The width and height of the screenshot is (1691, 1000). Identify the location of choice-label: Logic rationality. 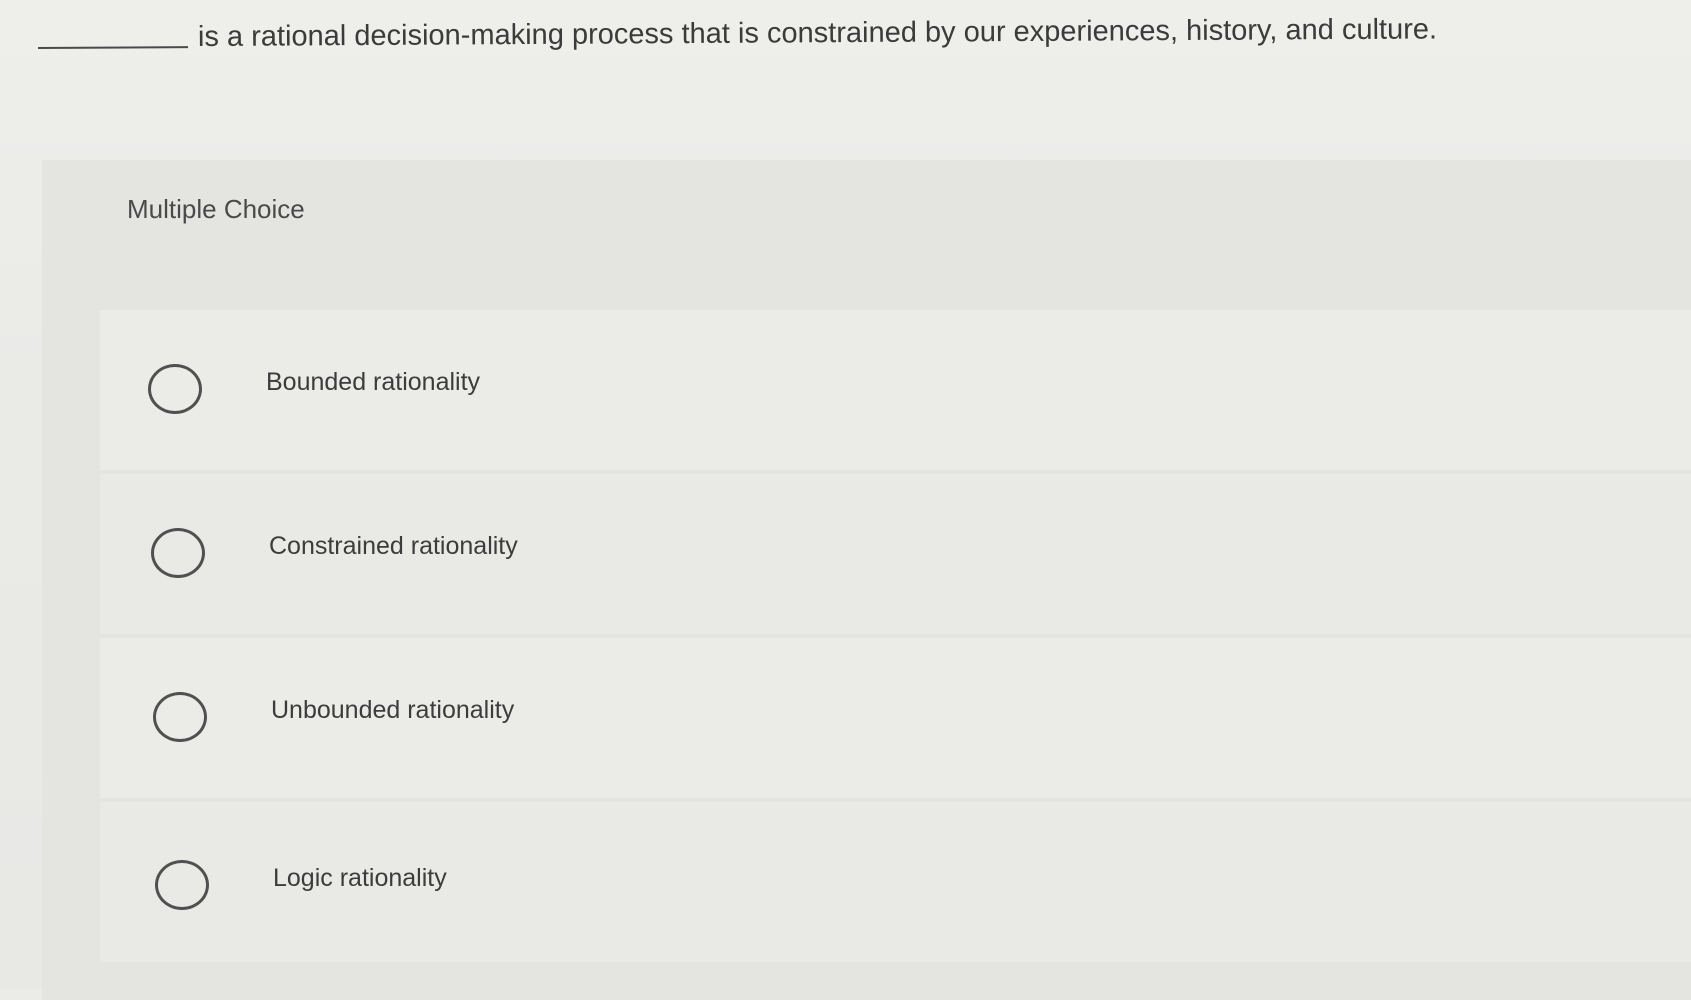
(360, 878).